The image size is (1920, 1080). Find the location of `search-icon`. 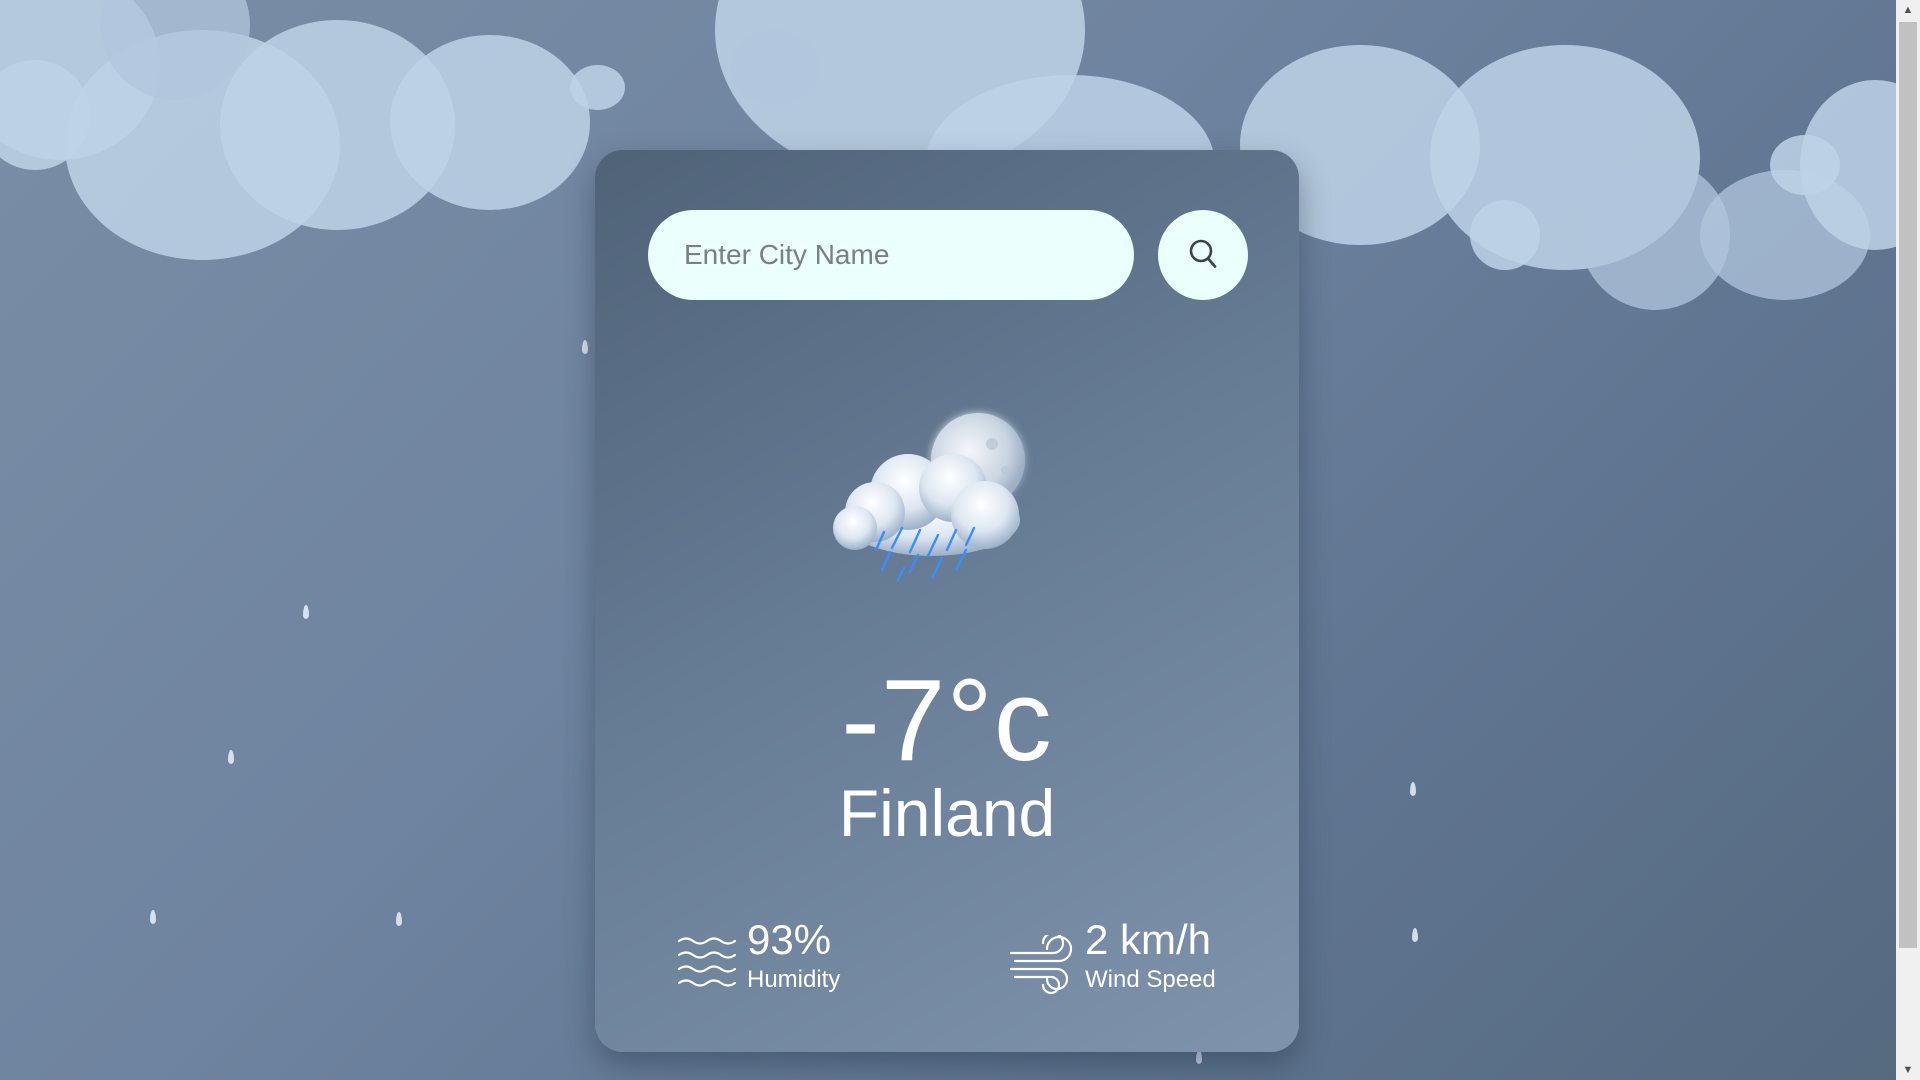

search-icon is located at coordinates (1203, 253).